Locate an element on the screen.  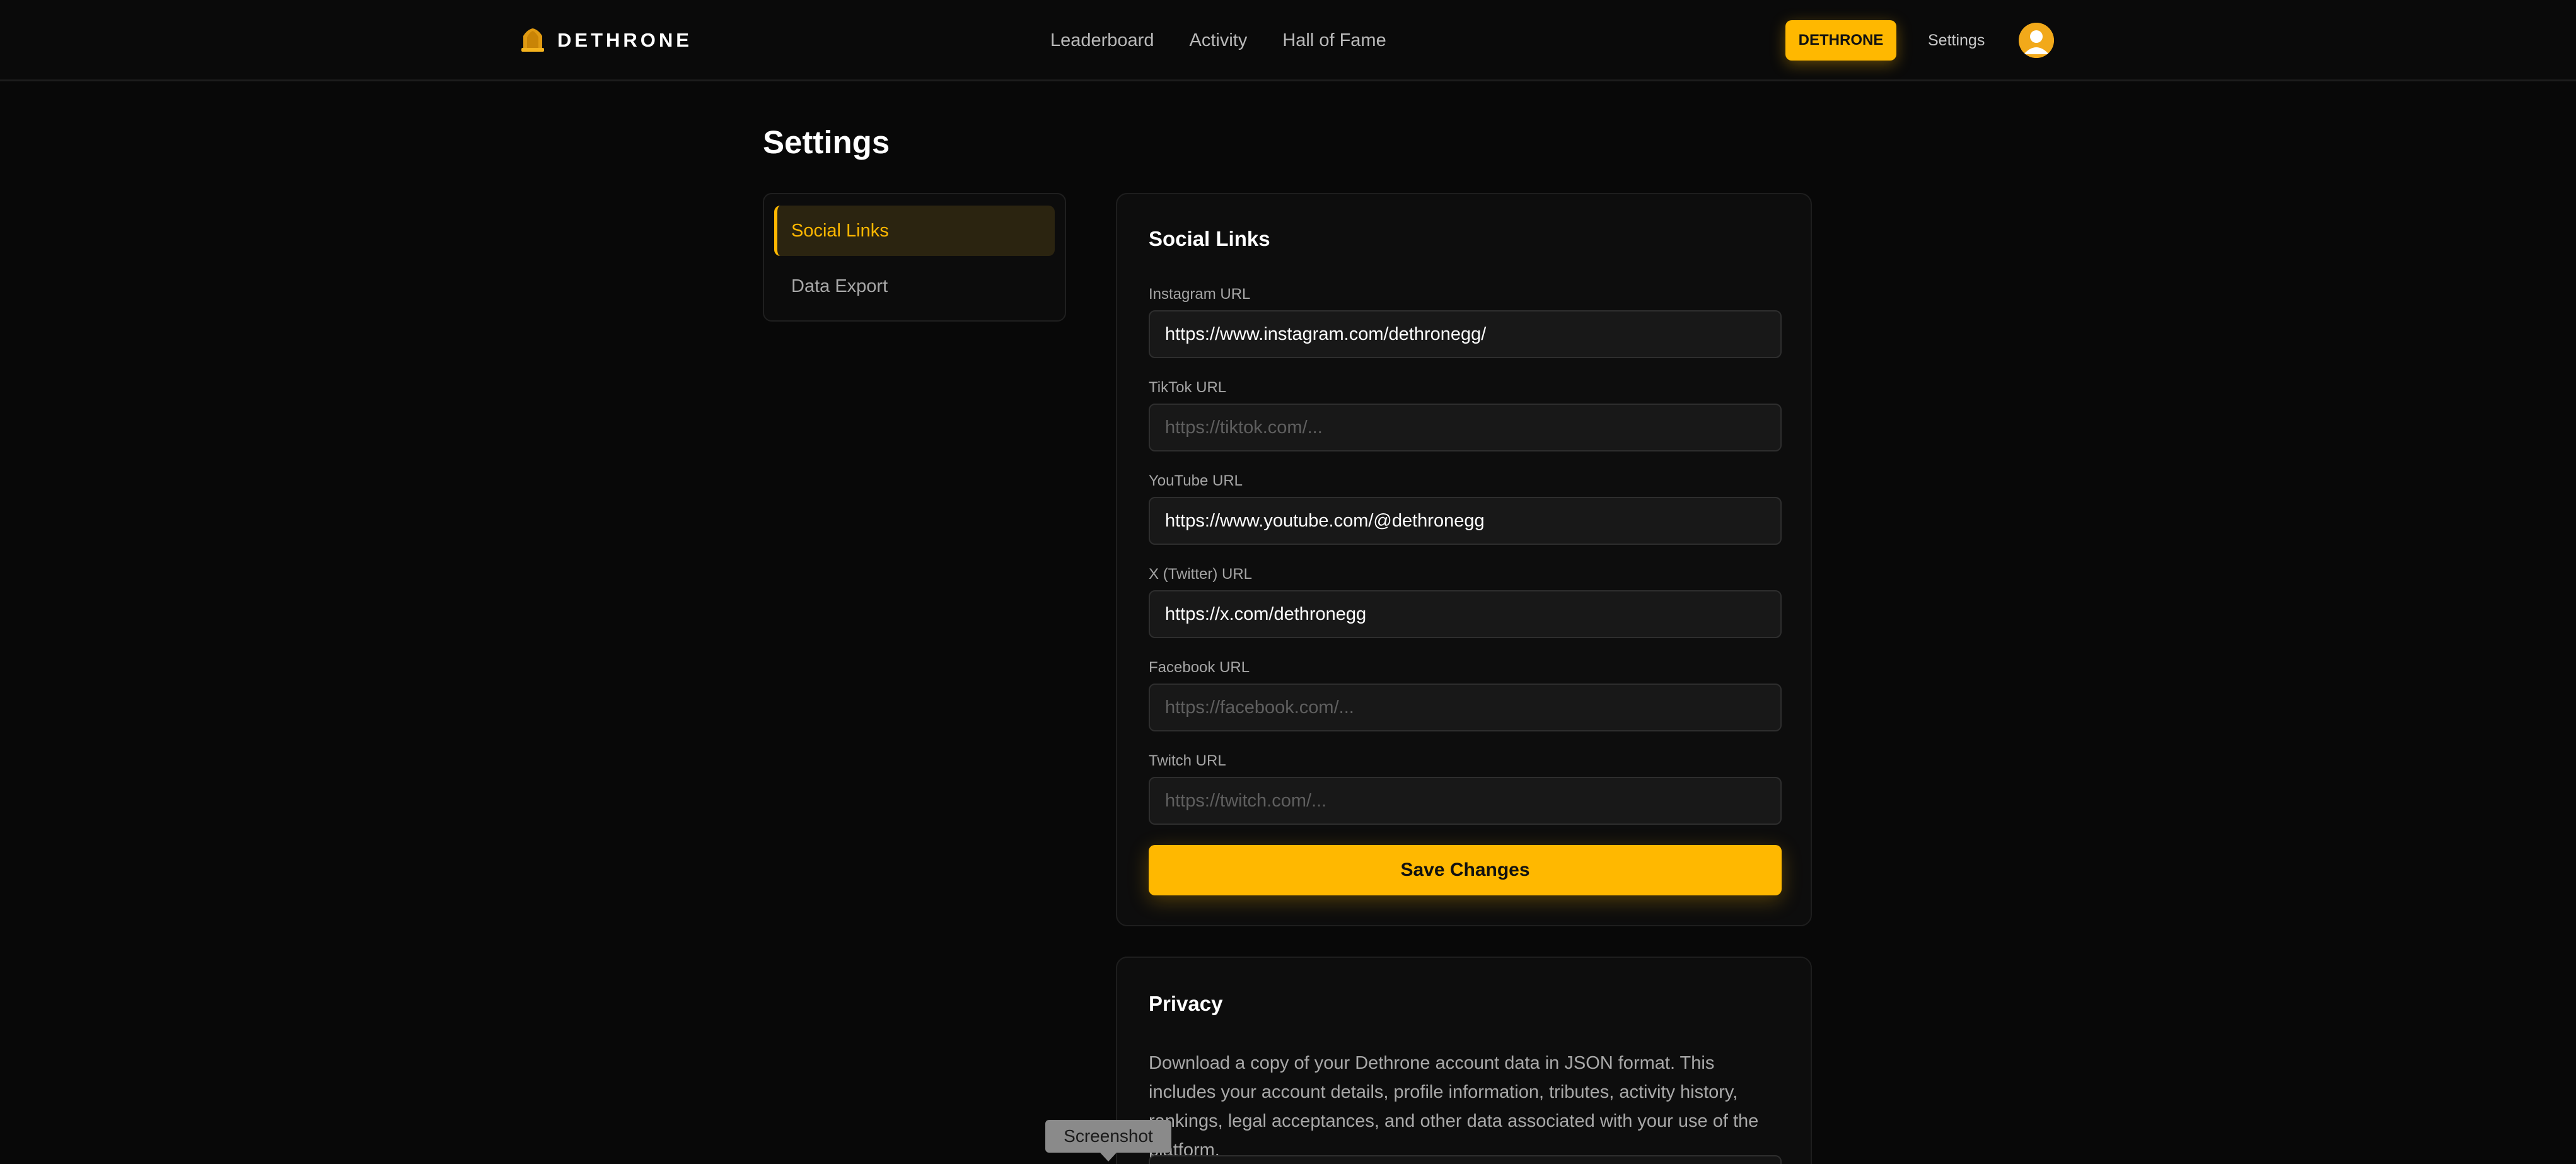
main-nav: Leaderboard Activity Hall of Fame is located at coordinates (1218, 40).